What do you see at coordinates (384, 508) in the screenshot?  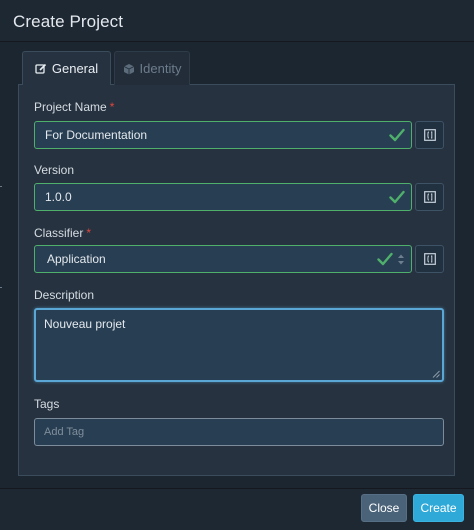 I see `close-button: Close` at bounding box center [384, 508].